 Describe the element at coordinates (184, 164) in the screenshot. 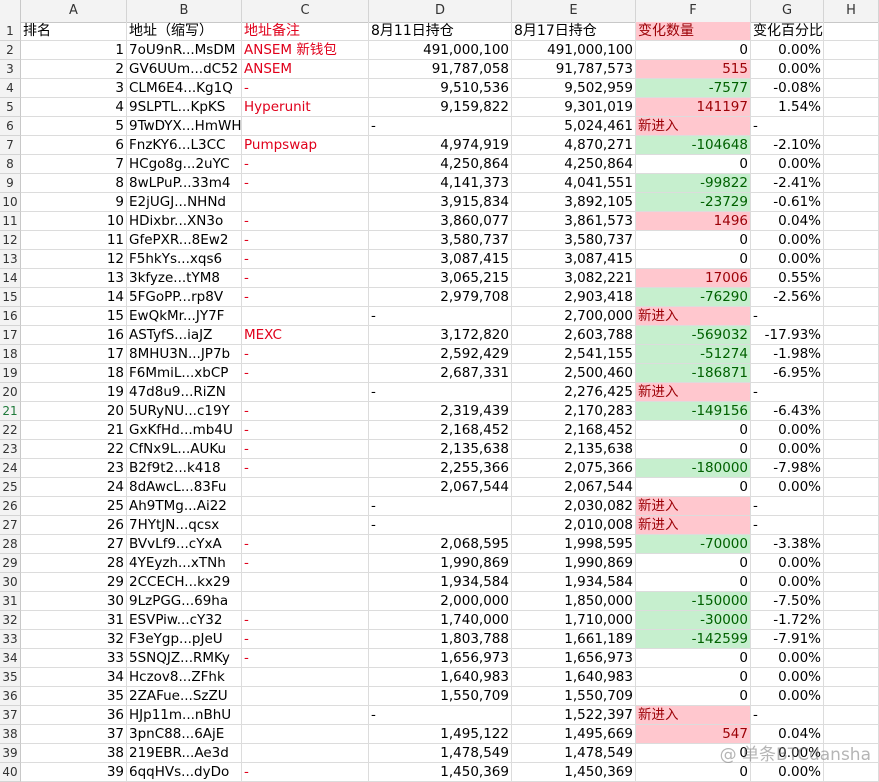

I see `cell-address: HCgo8g...2uYC` at that location.